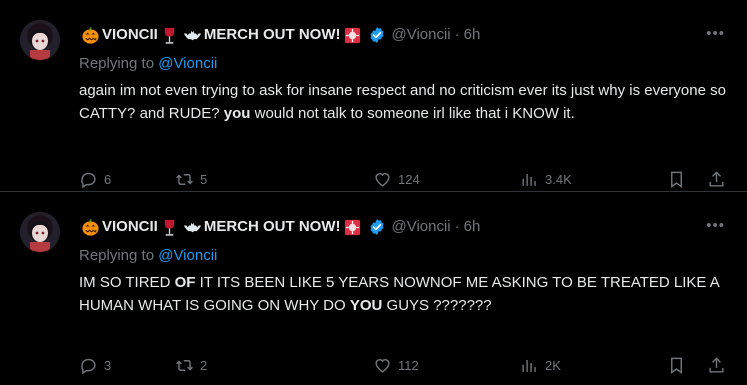  Describe the element at coordinates (108, 365) in the screenshot. I see `reply-count: 3` at that location.